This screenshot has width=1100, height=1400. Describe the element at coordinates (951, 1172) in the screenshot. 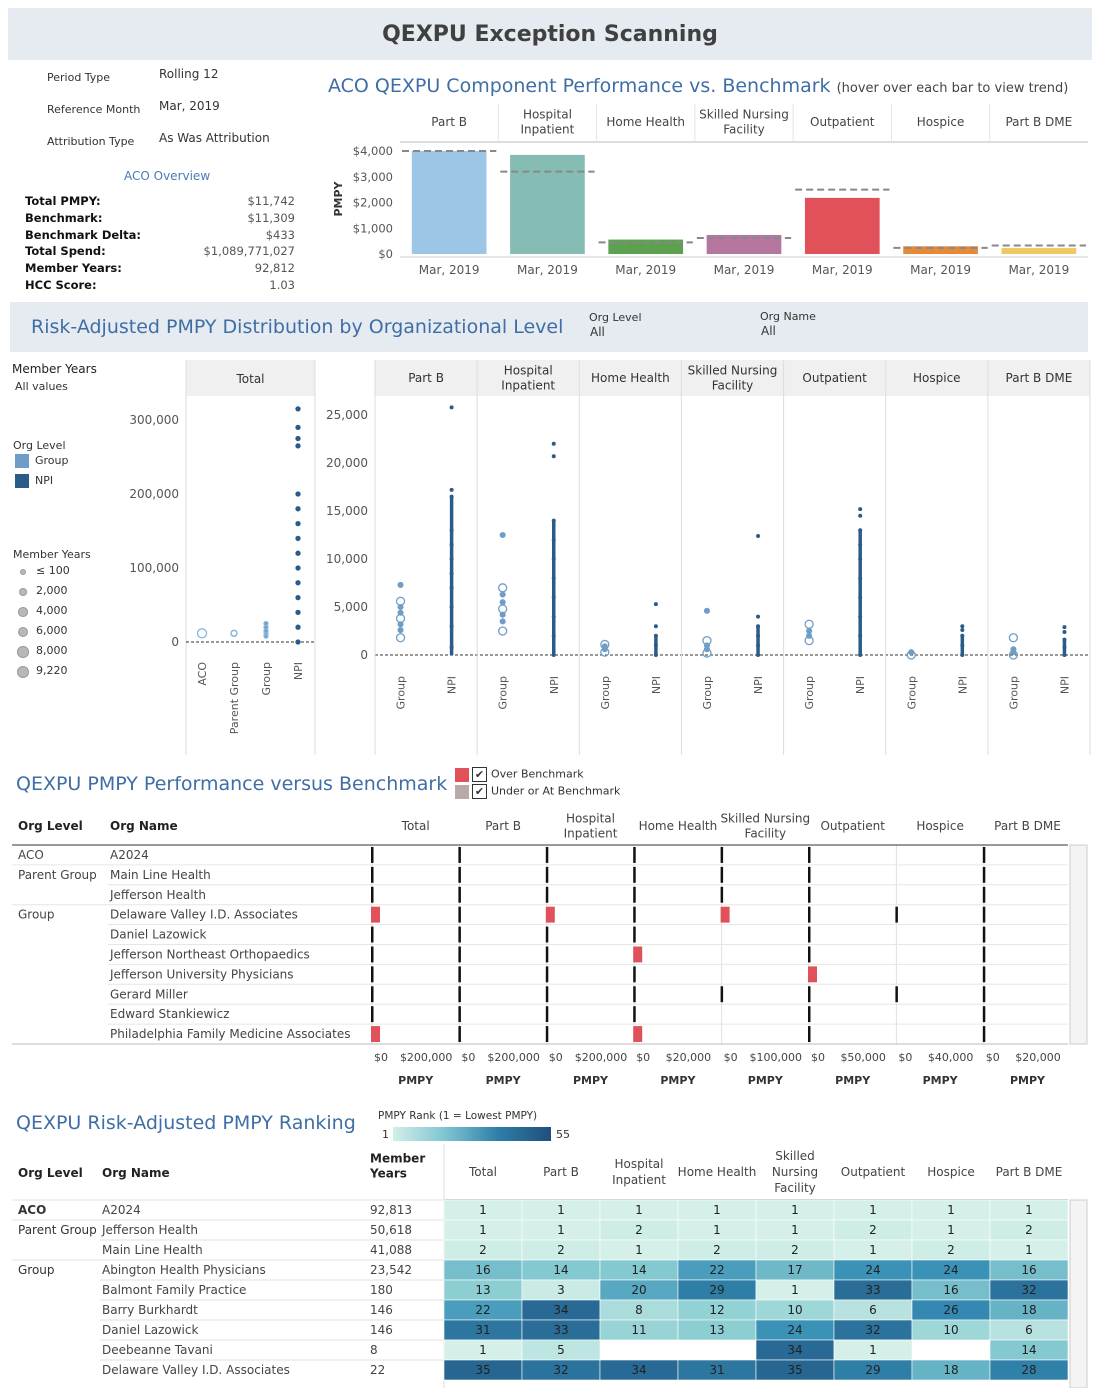

I see `rank-col-header: Hospice` at that location.